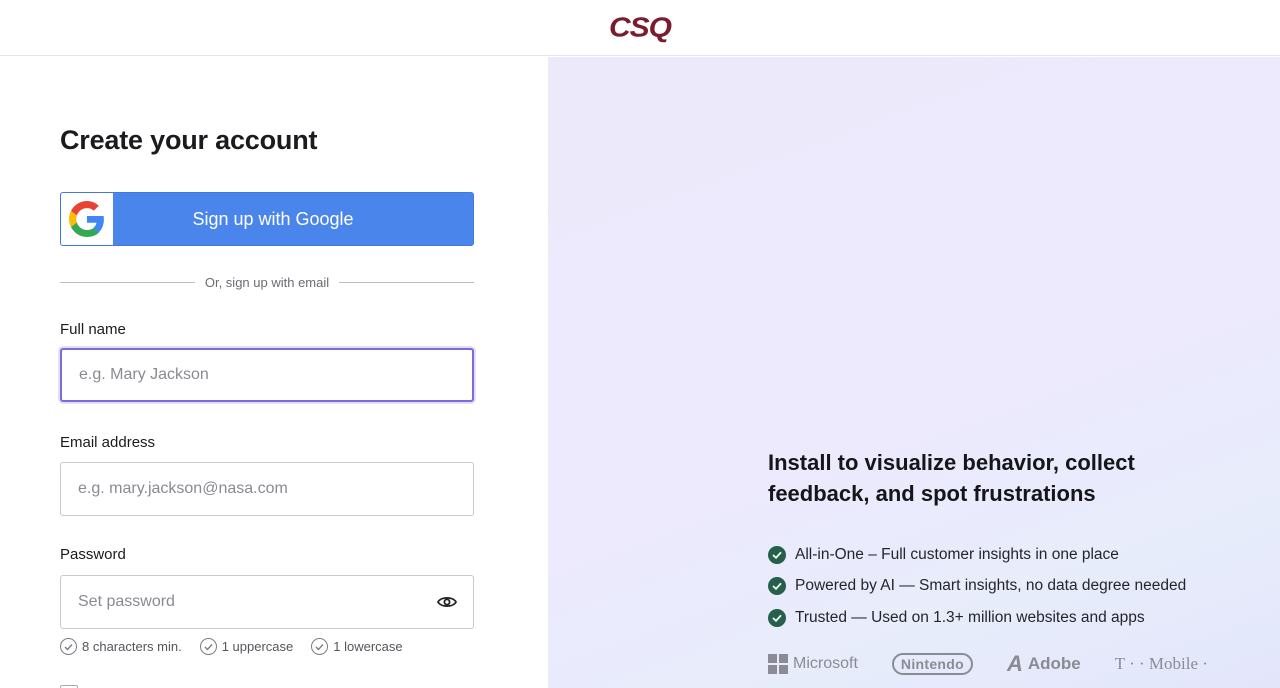  Describe the element at coordinates (1043, 663) in the screenshot. I see `adobe-logo: A Adobe` at that location.